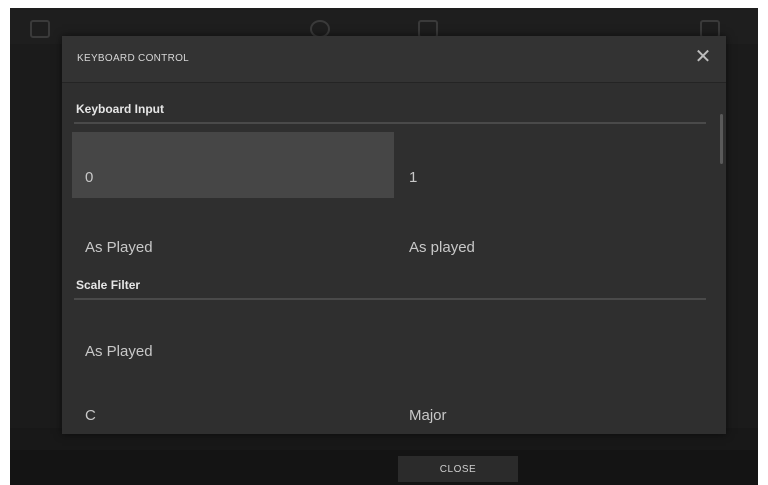 This screenshot has height=485, width=768. What do you see at coordinates (413, 177) in the screenshot?
I see `field-value: 1` at bounding box center [413, 177].